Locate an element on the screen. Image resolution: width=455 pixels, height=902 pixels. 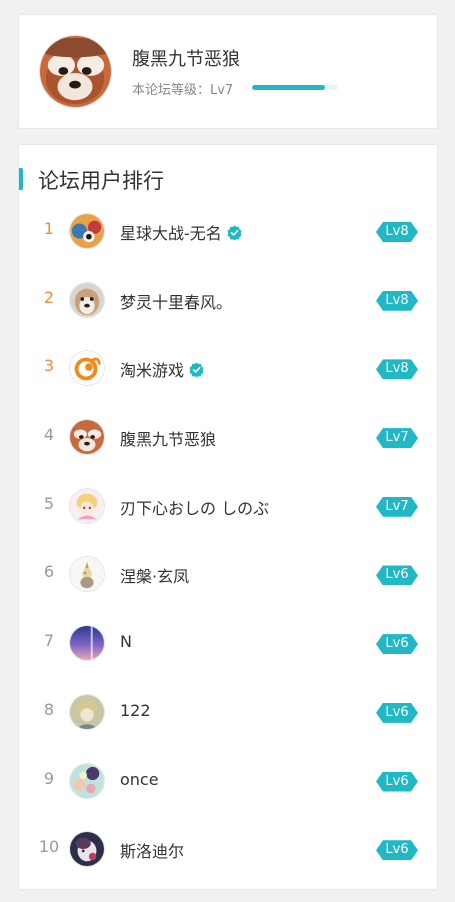
ranking-row: 1 星球大战-无名 Lv8 is located at coordinates (228, 231).